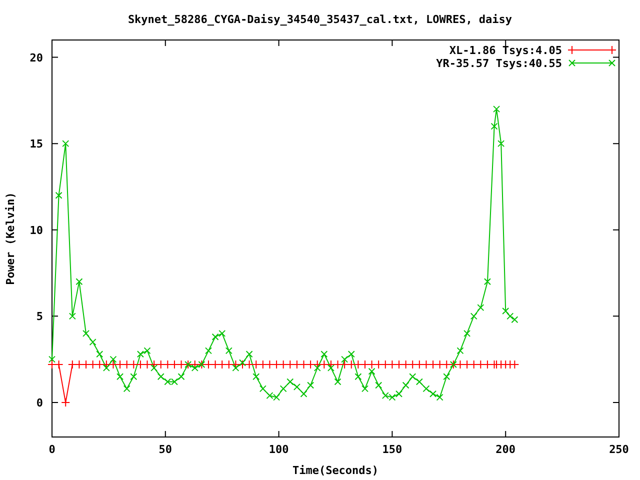 The height and width of the screenshot is (480, 640). Describe the element at coordinates (36, 57) in the screenshot. I see `y-tick-label: 20` at that location.